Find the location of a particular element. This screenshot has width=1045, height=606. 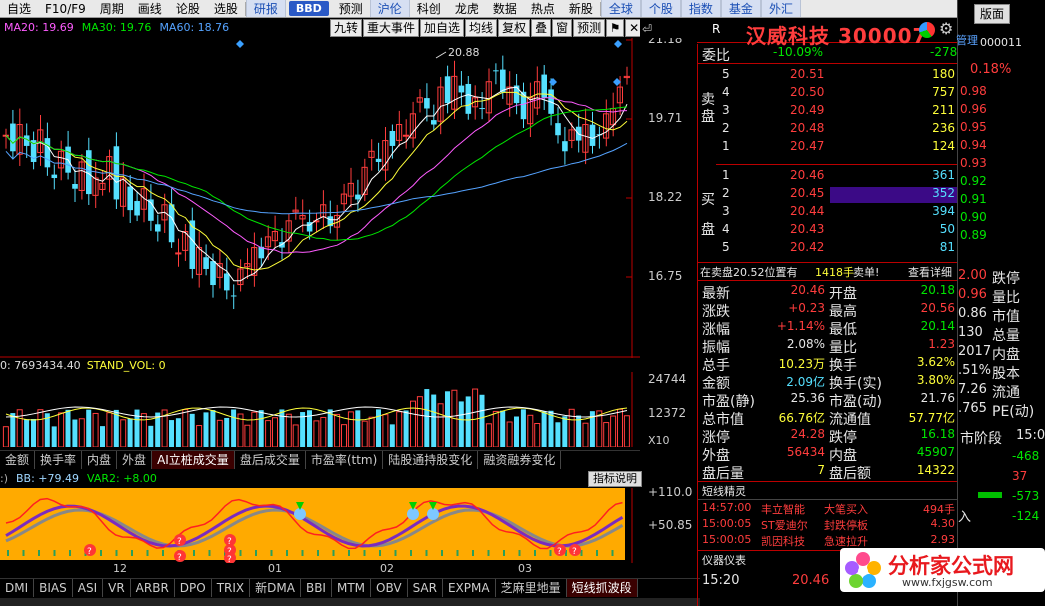

indicator-help-button: 指标说明 is located at coordinates (615, 479).